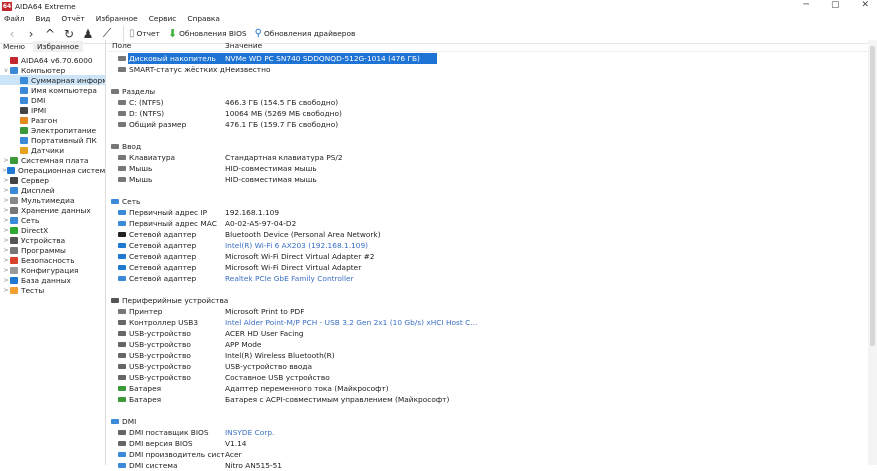  Describe the element at coordinates (52, 210) in the screenshot. I see `tree-item: > Хранение данных` at that location.